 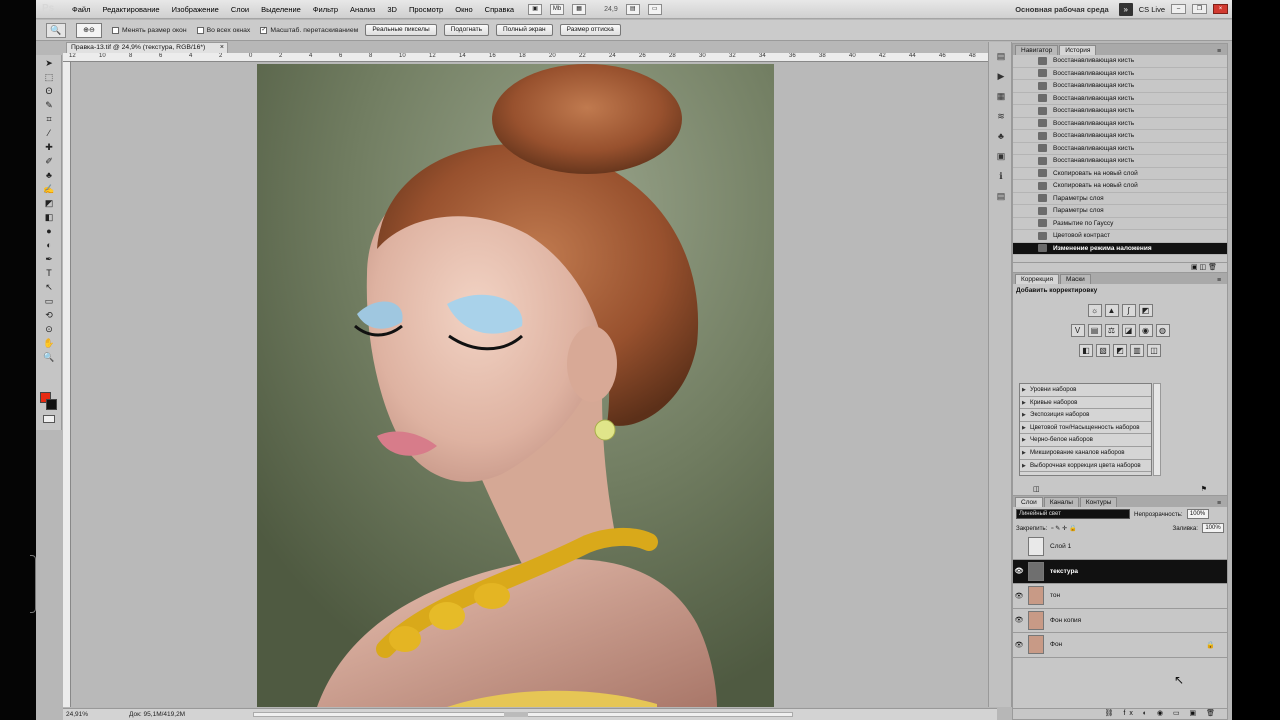 What do you see at coordinates (49, 273) in the screenshot?
I see `type-tool-icon: T` at bounding box center [49, 273].